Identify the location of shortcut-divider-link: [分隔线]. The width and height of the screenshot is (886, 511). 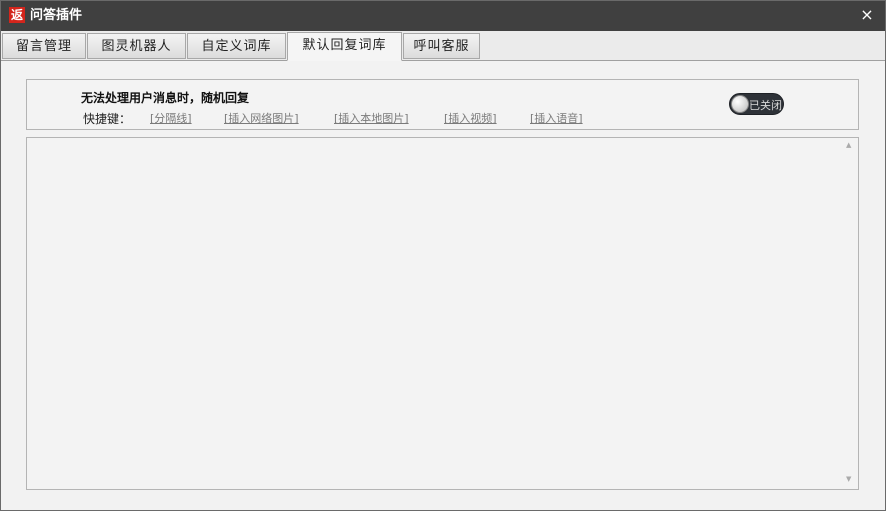
(171, 118).